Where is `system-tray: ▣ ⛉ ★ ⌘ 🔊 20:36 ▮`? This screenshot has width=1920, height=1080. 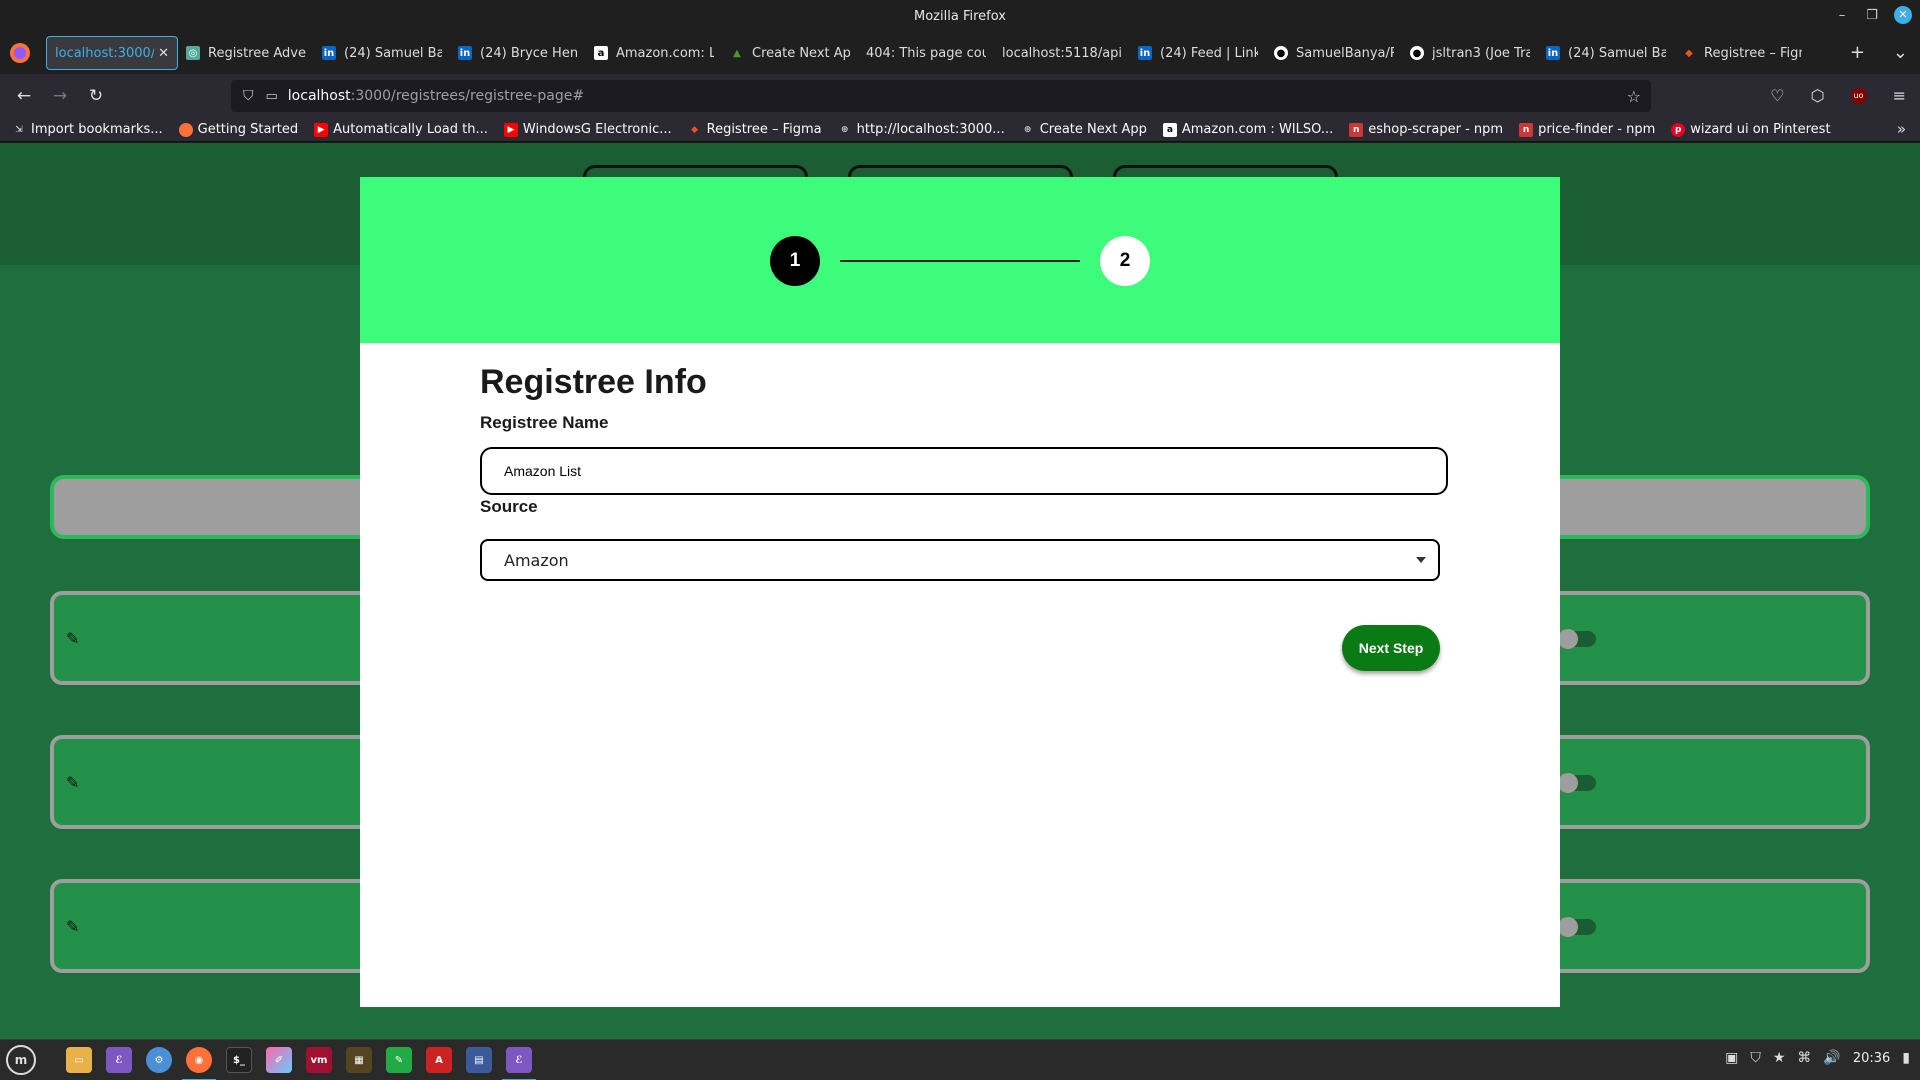
system-tray: ▣ ⛉ ★ ⌘ 🔊 20:36 ▮ is located at coordinates (1817, 1058).